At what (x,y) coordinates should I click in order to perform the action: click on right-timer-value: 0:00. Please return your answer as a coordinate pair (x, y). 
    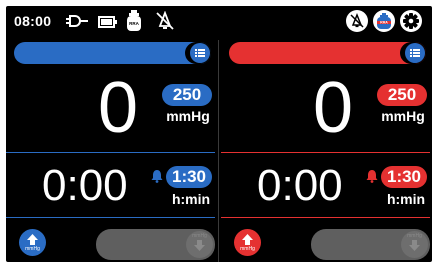
    Looking at the image, I should click on (300, 185).